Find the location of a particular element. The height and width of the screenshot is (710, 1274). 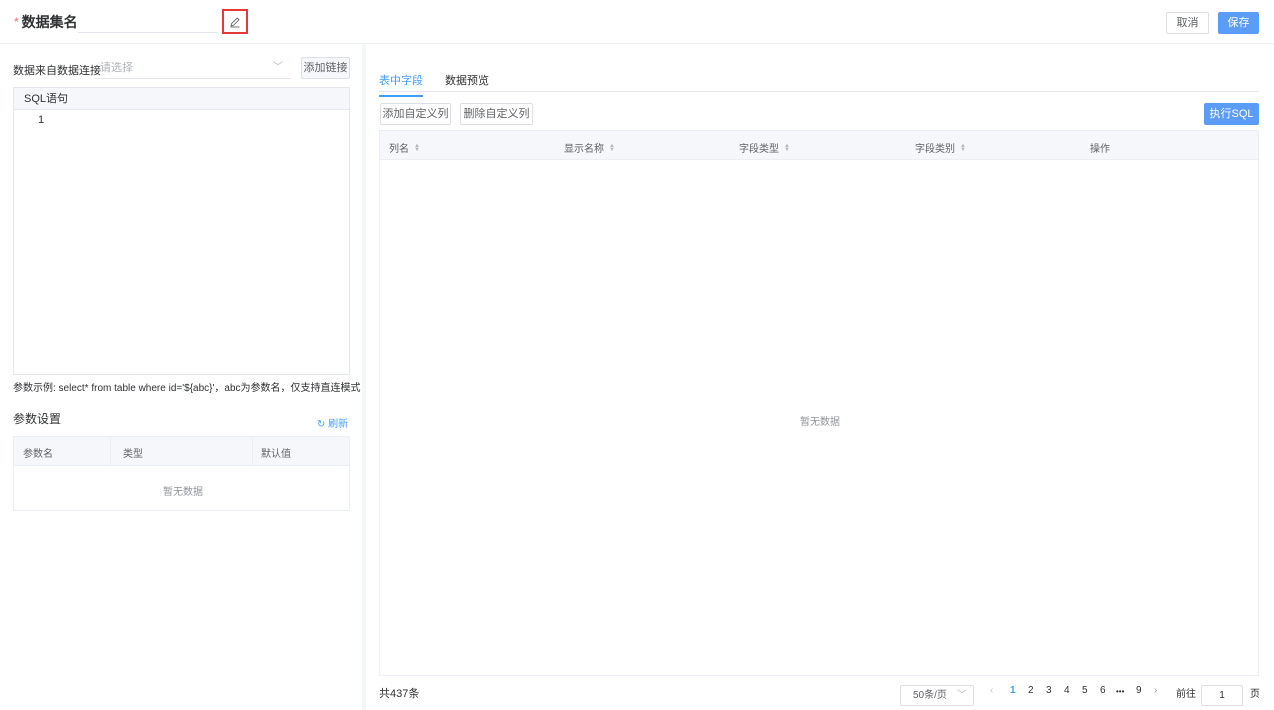

column-header-param-name: 参数名 is located at coordinates (38, 454).